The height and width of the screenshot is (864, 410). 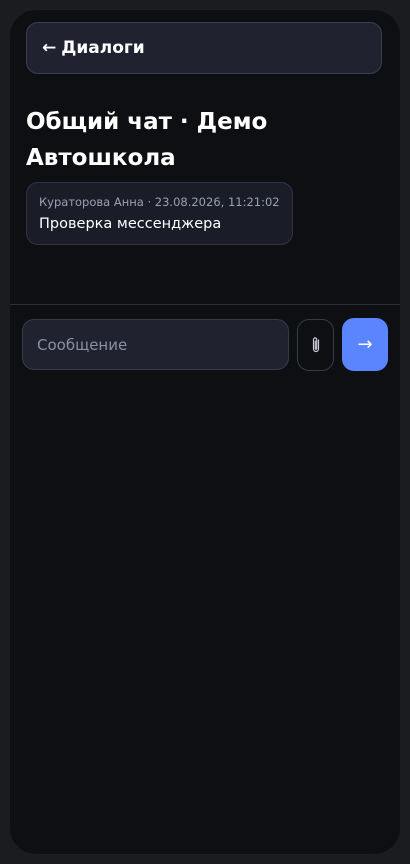 What do you see at coordinates (49, 48) in the screenshot?
I see `back-arrow-icon: ←` at bounding box center [49, 48].